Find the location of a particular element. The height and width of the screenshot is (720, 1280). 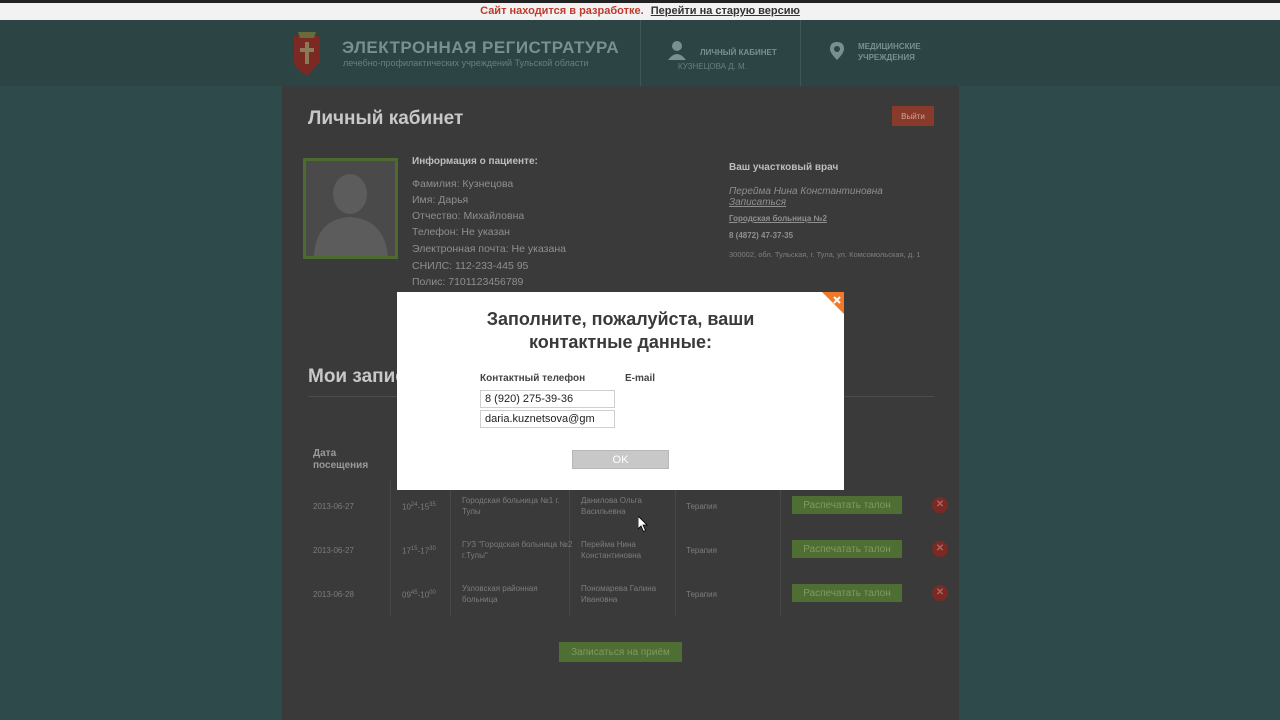

row-clinic: Городская больница №1 г. Тулы is located at coordinates (511, 506).